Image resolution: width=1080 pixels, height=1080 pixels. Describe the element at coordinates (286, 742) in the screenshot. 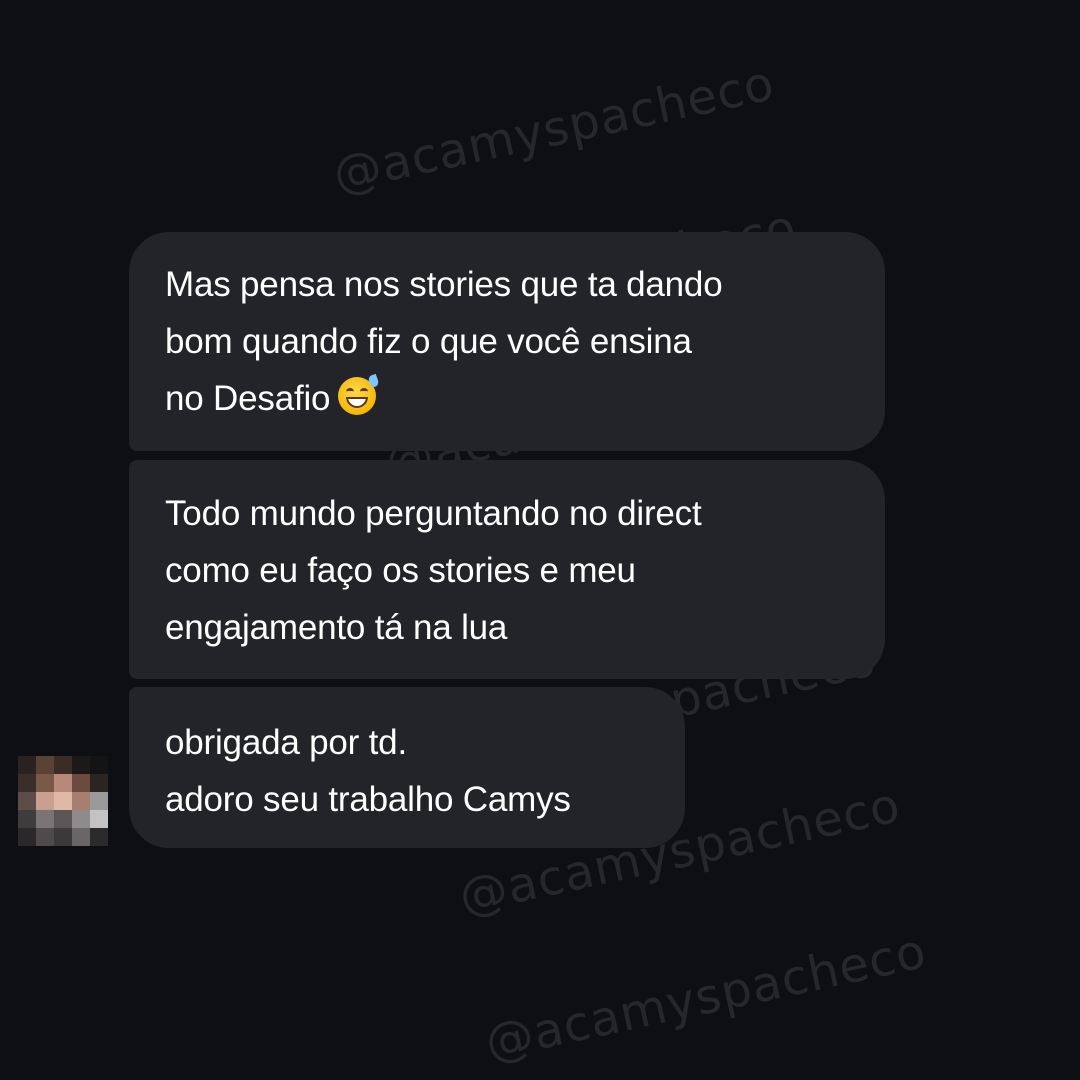

I see `message-text-line: obrigada por td.` at that location.